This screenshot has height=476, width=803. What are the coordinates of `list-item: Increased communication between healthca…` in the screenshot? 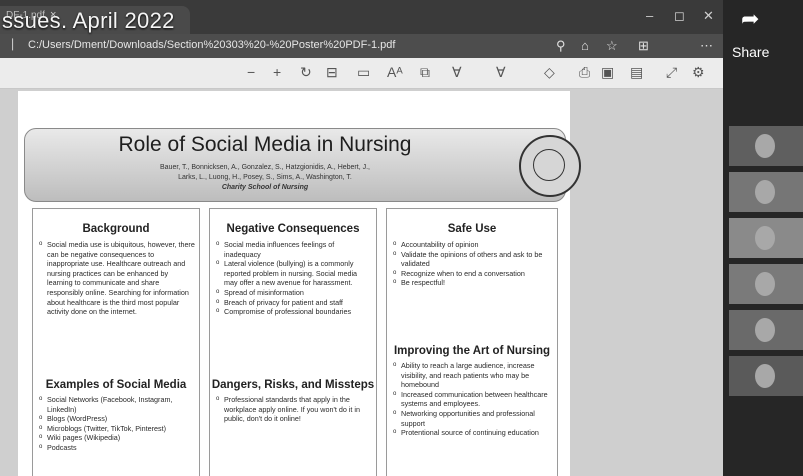 It's located at (473, 399).